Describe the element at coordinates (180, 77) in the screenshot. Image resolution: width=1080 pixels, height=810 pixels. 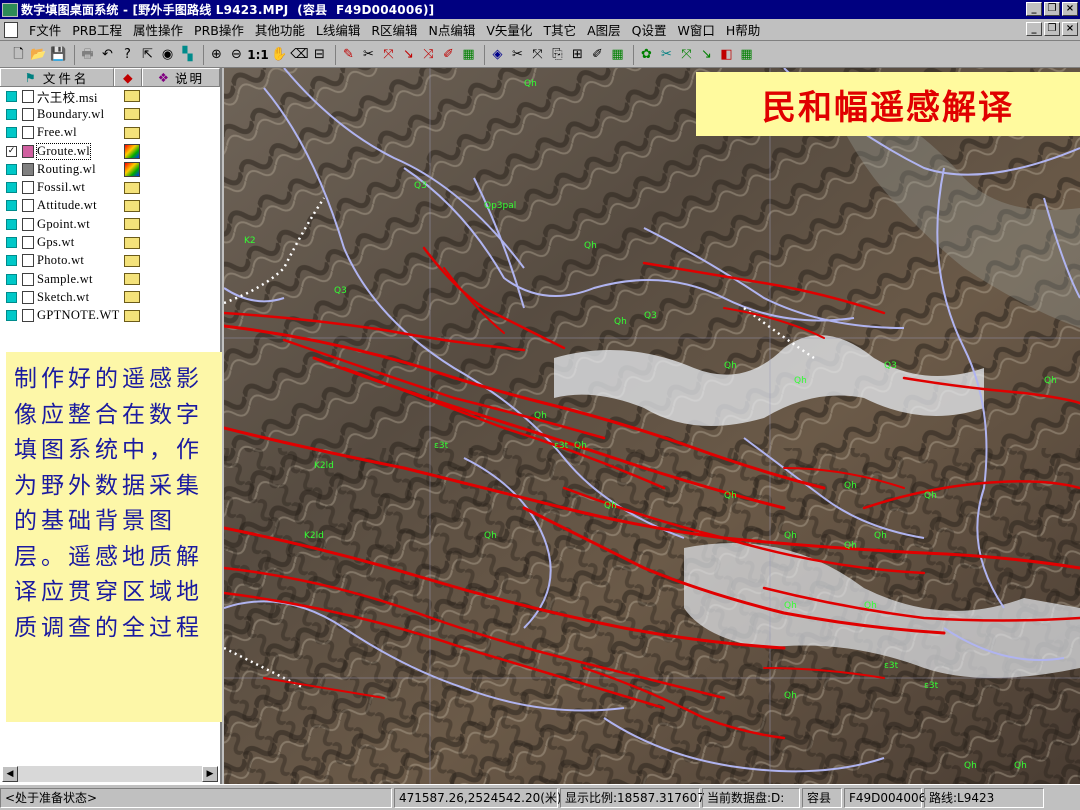
I see `column-description: ❖ 说明` at that location.